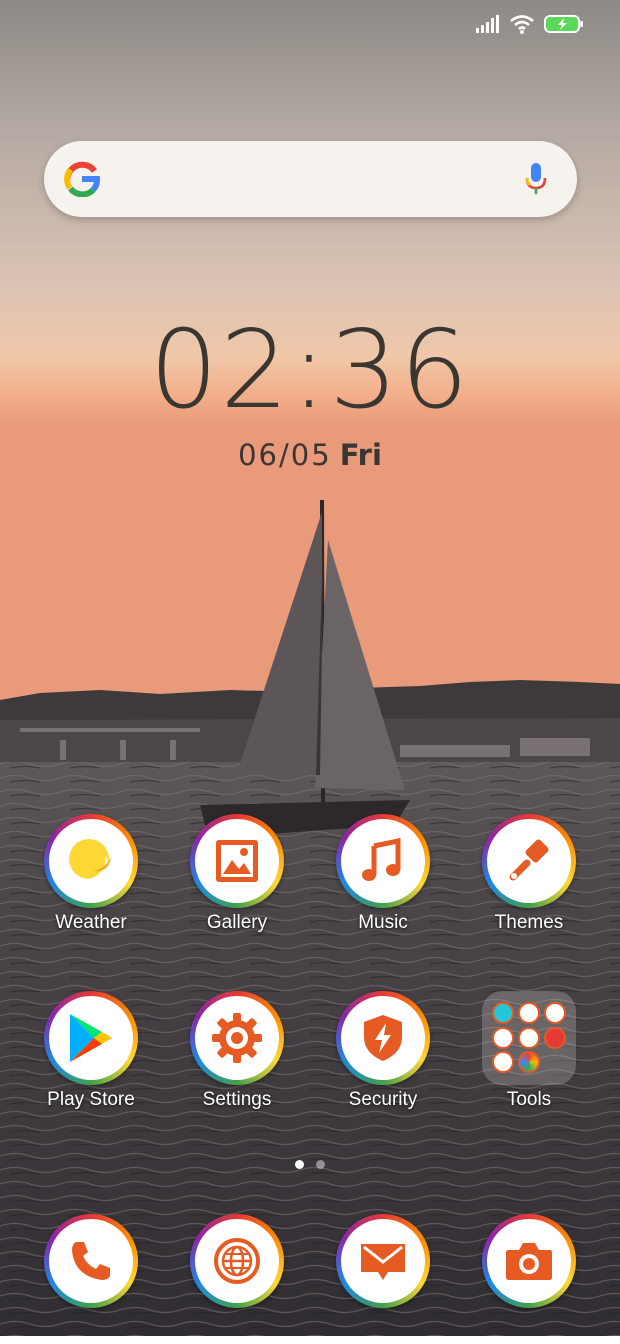 The image size is (620, 1344). Describe the element at coordinates (522, 24) in the screenshot. I see `wifi-icon` at that location.